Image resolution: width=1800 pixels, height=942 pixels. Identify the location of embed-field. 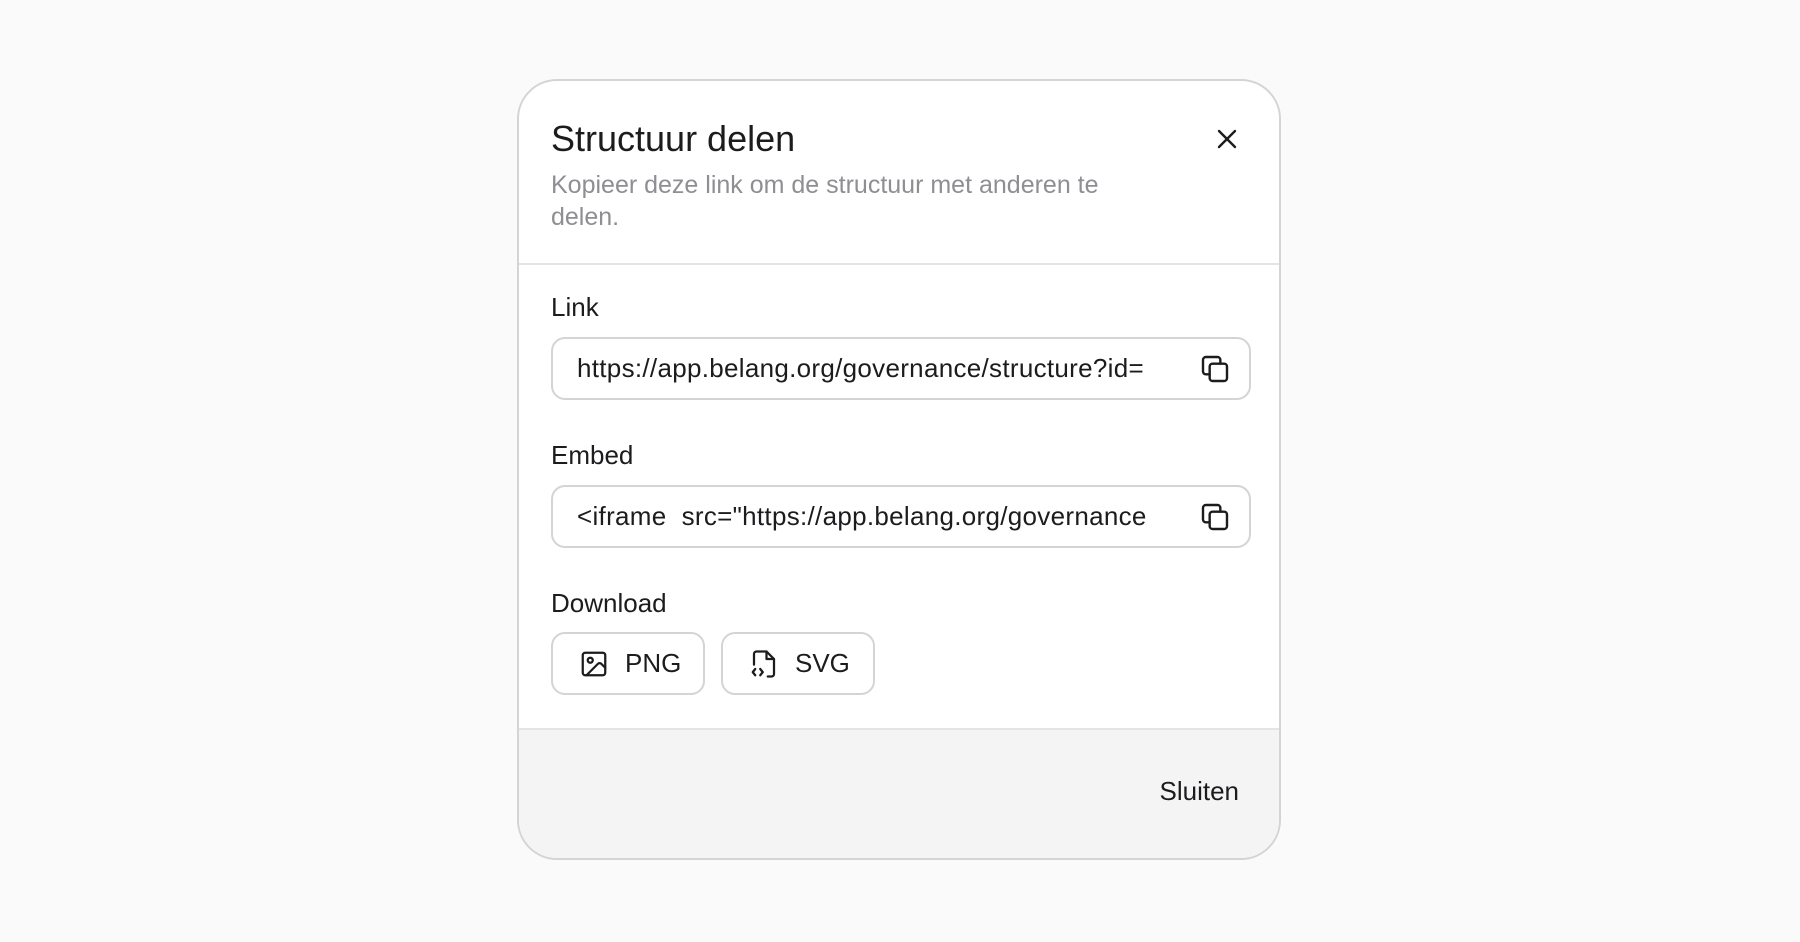
(901, 516).